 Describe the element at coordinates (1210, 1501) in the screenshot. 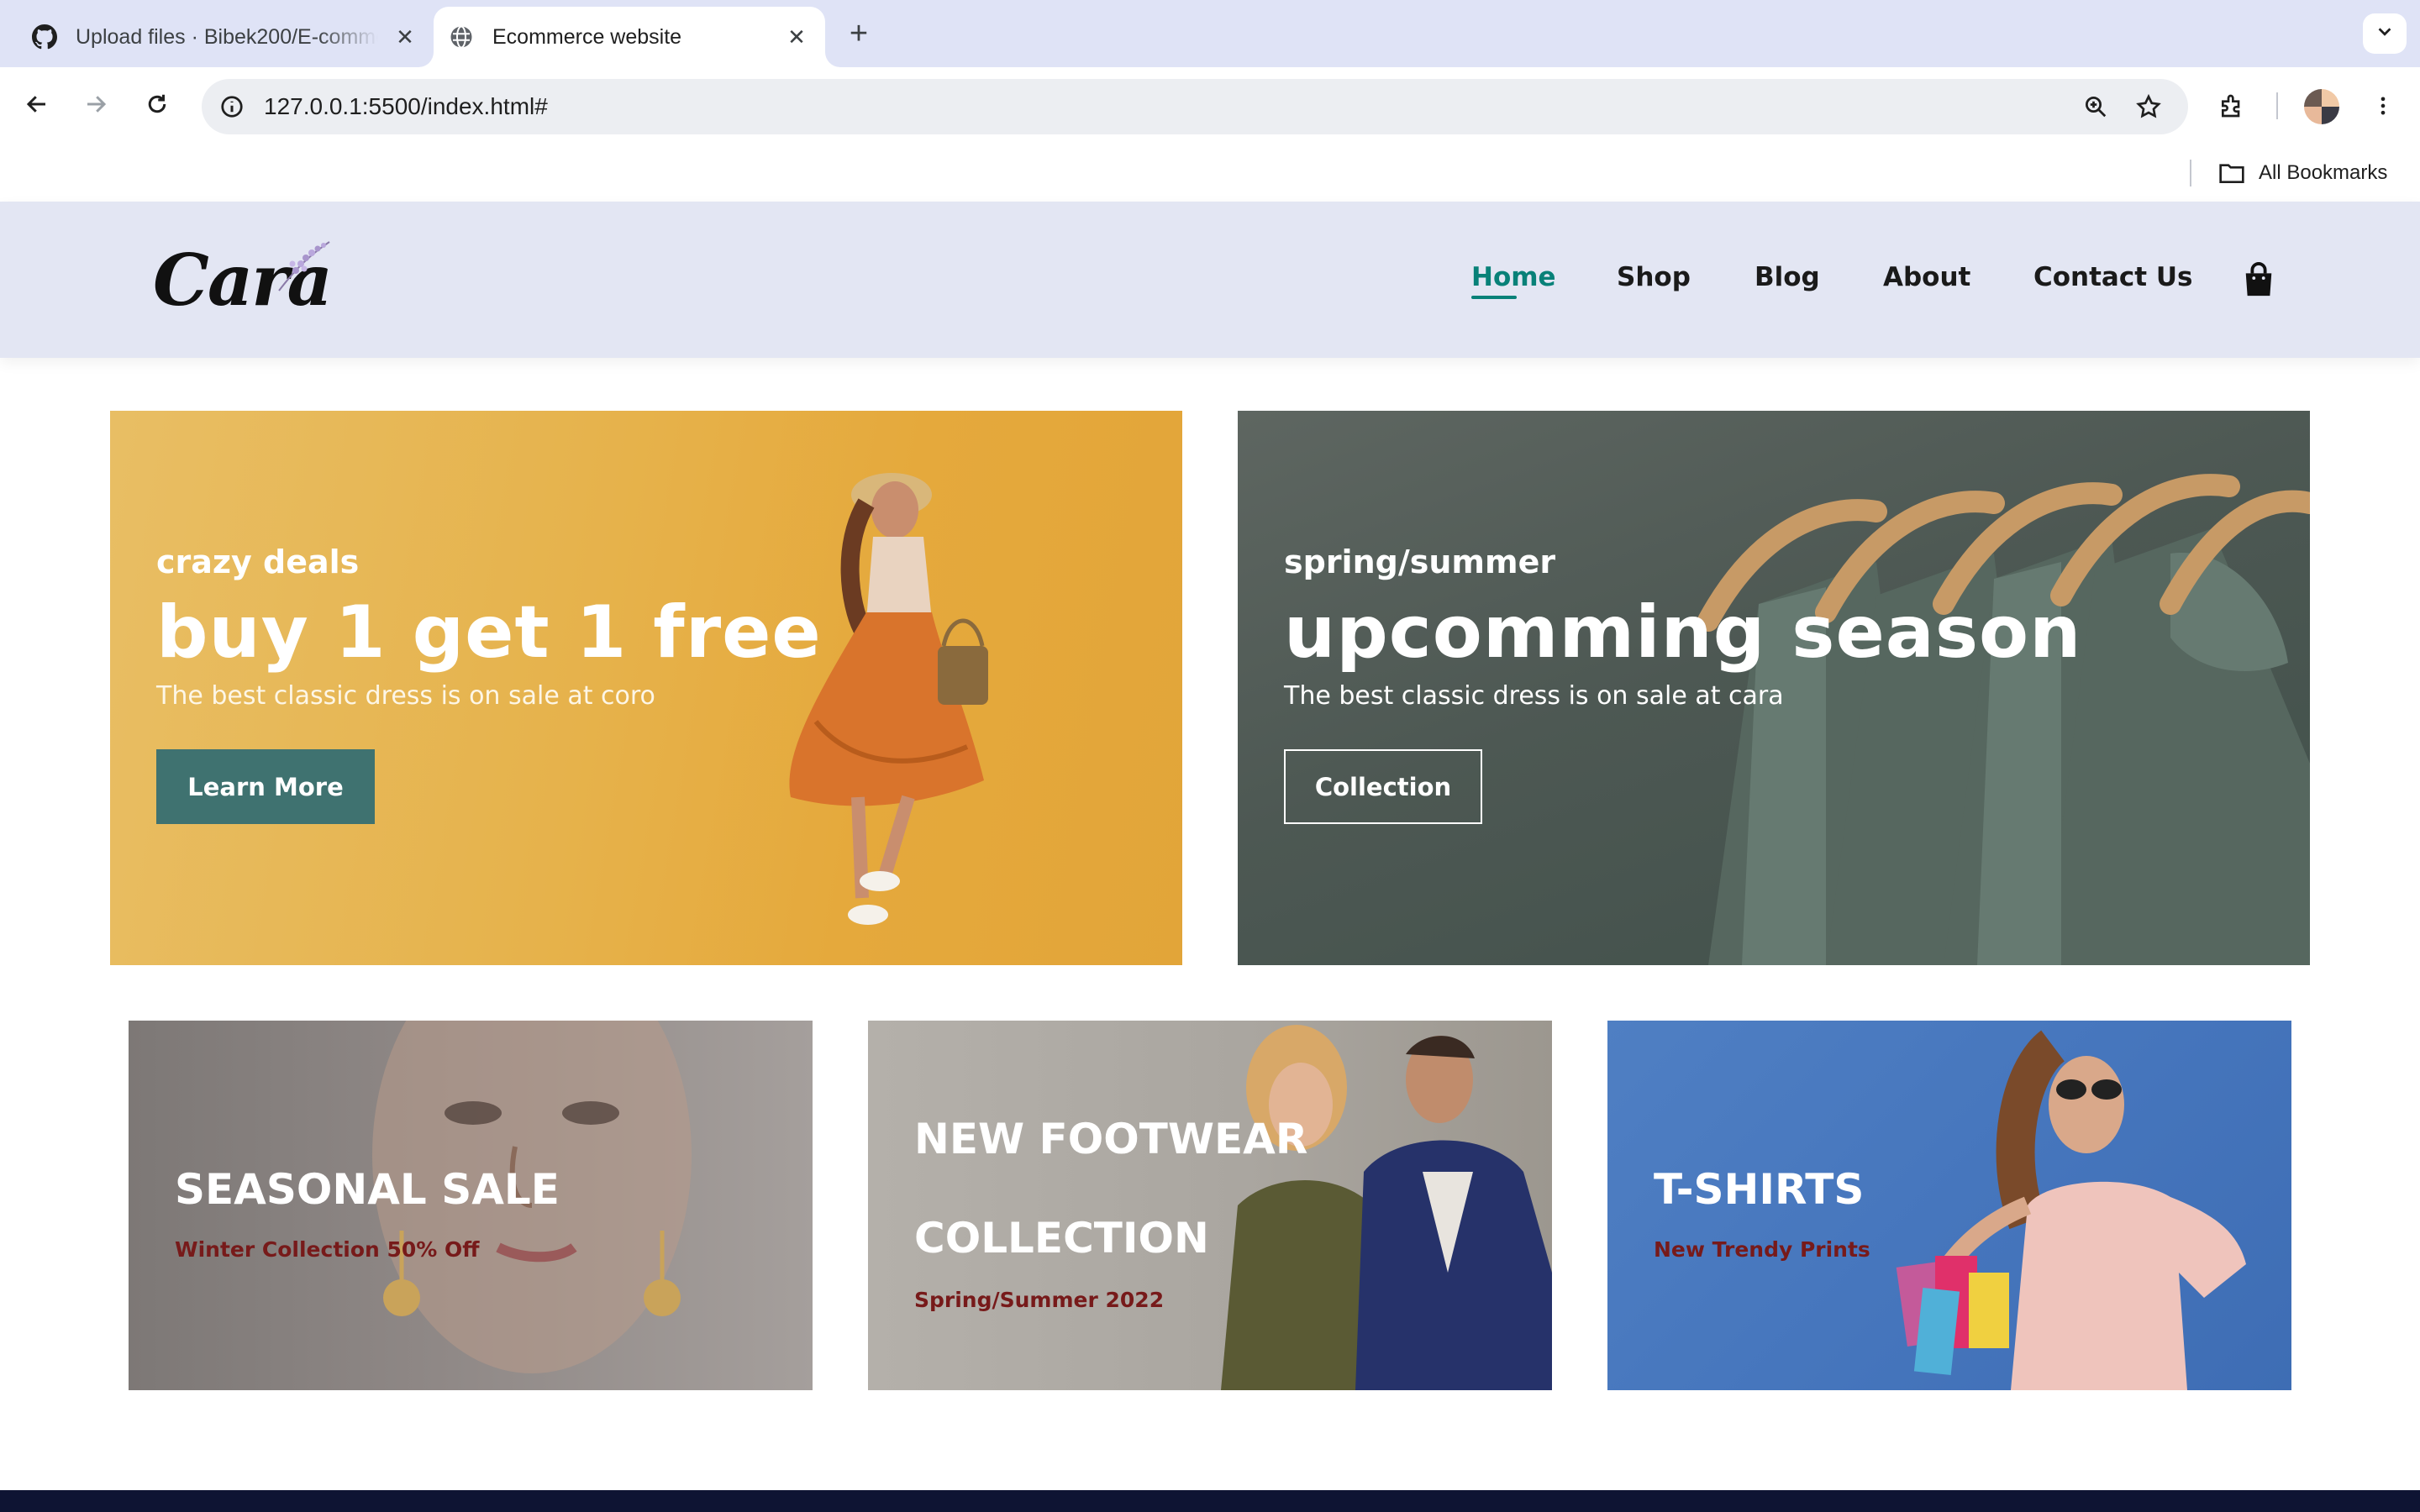

I see `newsletter-section-edge` at that location.